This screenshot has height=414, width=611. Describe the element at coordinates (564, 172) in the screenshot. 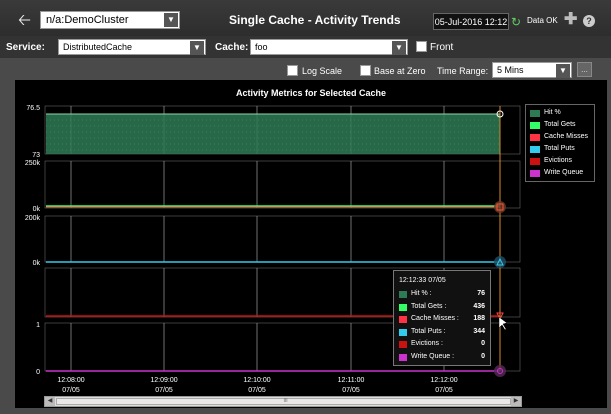

I see `legend-label: Write Queue` at that location.